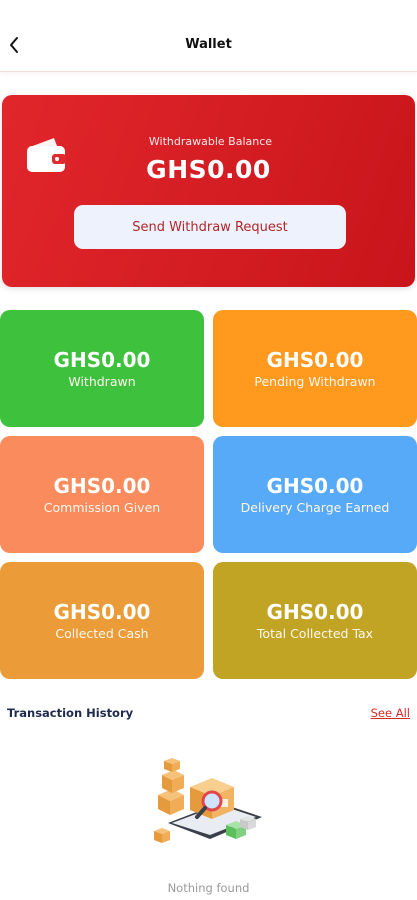  What do you see at coordinates (102, 507) in the screenshot?
I see `stat-label: Commission Given` at bounding box center [102, 507].